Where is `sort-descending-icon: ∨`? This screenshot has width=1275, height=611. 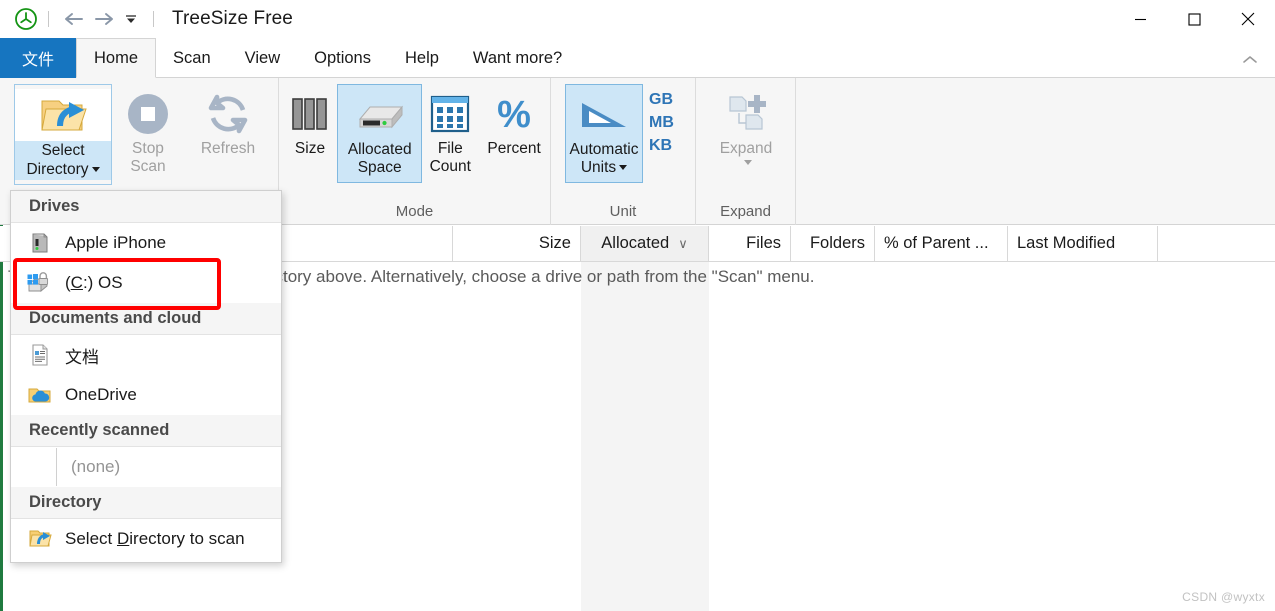
sort-descending-icon: ∨ is located at coordinates (683, 243).